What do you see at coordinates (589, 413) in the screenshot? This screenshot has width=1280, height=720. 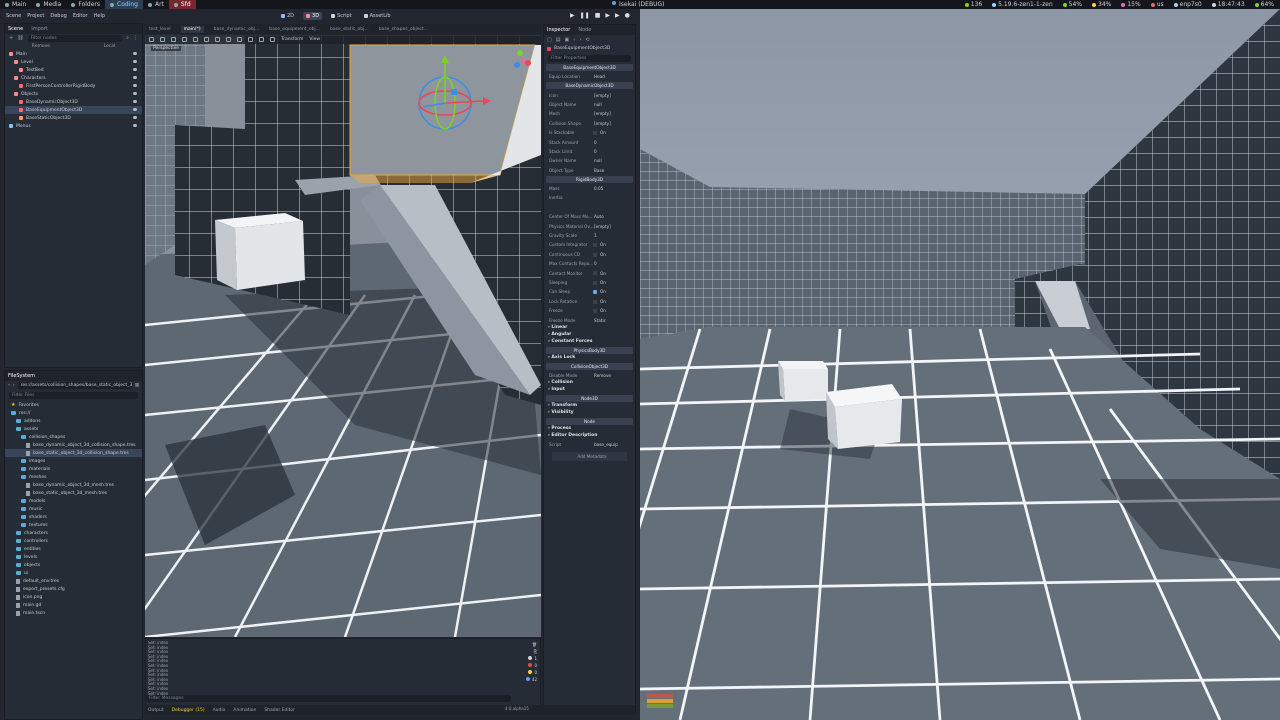 I see `inspector-group: › Visibility` at bounding box center [589, 413].